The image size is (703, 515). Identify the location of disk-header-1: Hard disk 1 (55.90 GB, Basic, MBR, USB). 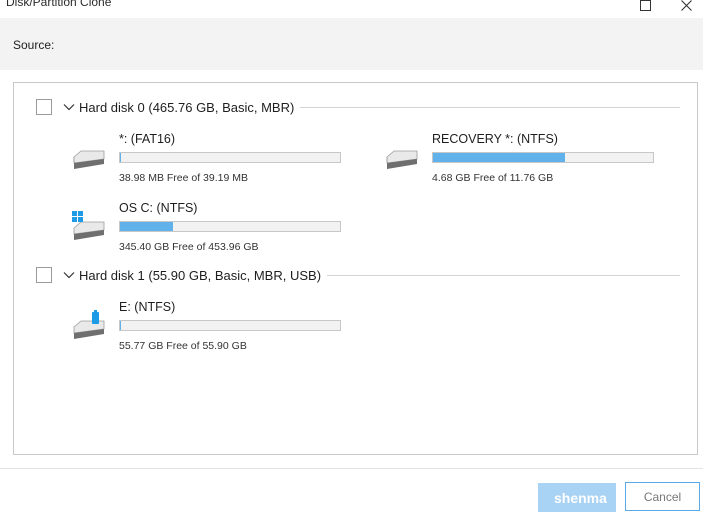
(358, 275).